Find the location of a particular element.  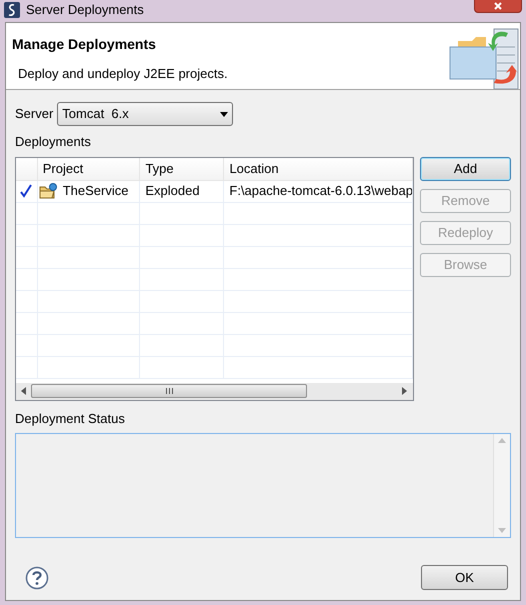

scroll-right-icon is located at coordinates (404, 391).